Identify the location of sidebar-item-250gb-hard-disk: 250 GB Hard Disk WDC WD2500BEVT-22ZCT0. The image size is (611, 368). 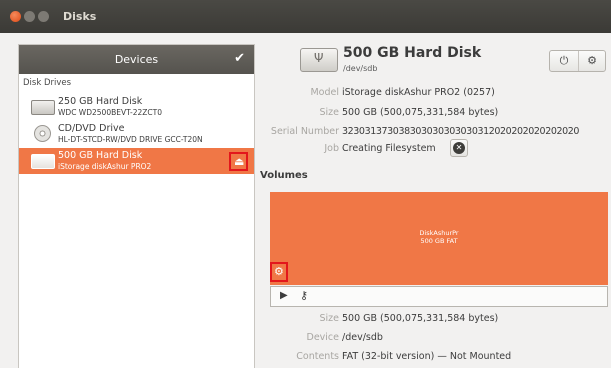
(136, 107).